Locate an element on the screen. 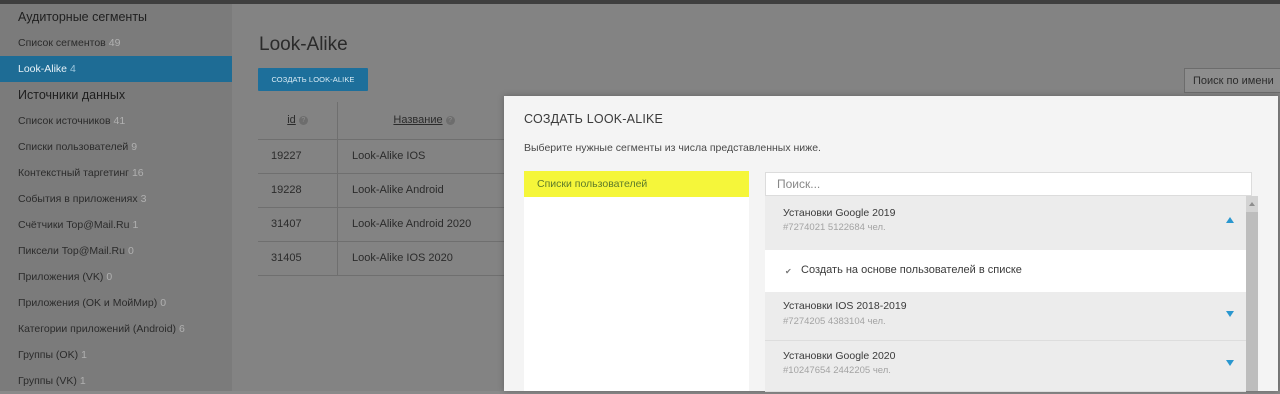 This screenshot has height=394, width=1280. sidebar-heading-sources: Источники данных is located at coordinates (72, 95).